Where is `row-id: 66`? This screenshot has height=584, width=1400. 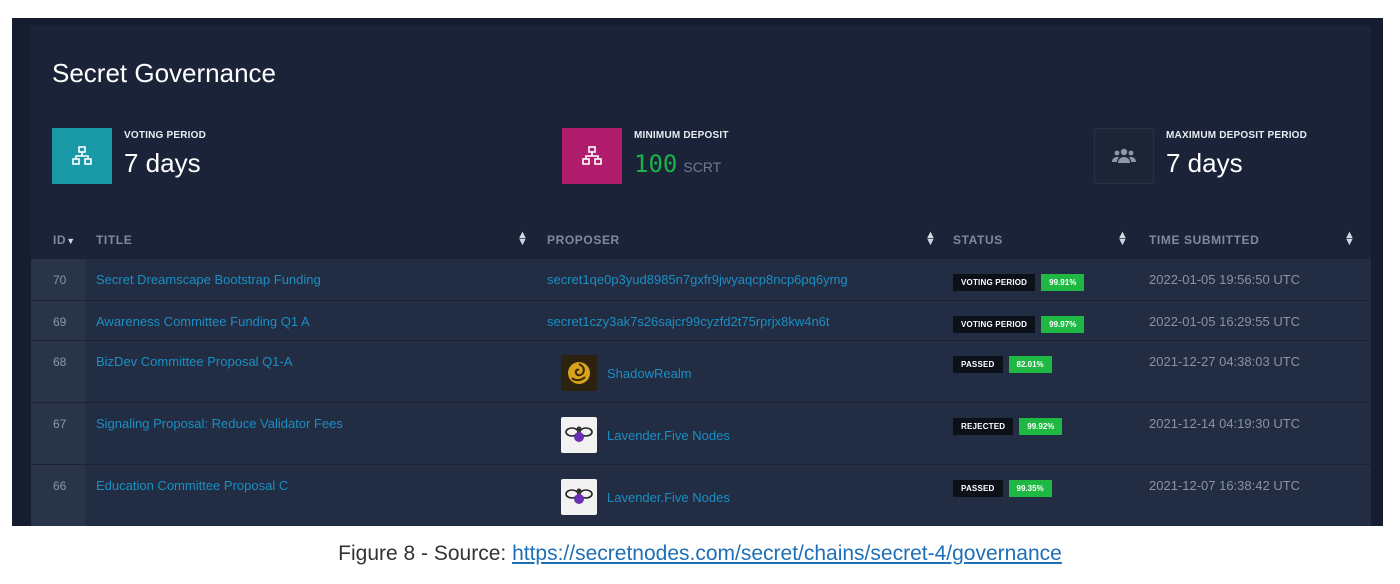 row-id: 66 is located at coordinates (58, 495).